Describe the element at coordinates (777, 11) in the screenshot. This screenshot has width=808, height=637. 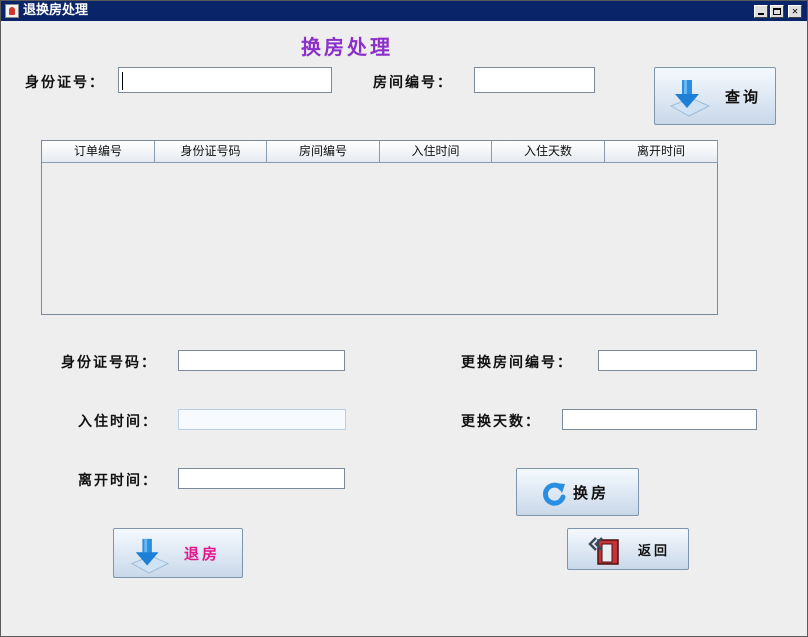
I see `maximize-button` at that location.